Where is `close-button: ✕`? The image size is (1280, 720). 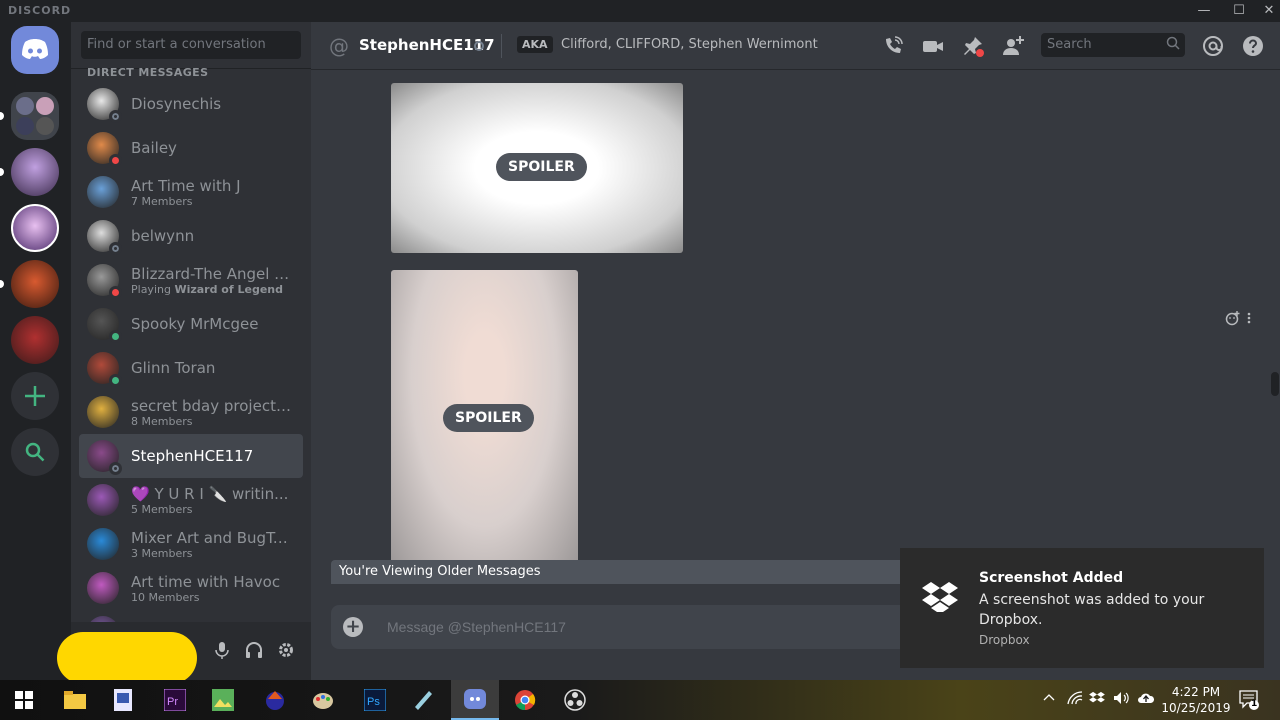 close-button: ✕ is located at coordinates (1266, 11).